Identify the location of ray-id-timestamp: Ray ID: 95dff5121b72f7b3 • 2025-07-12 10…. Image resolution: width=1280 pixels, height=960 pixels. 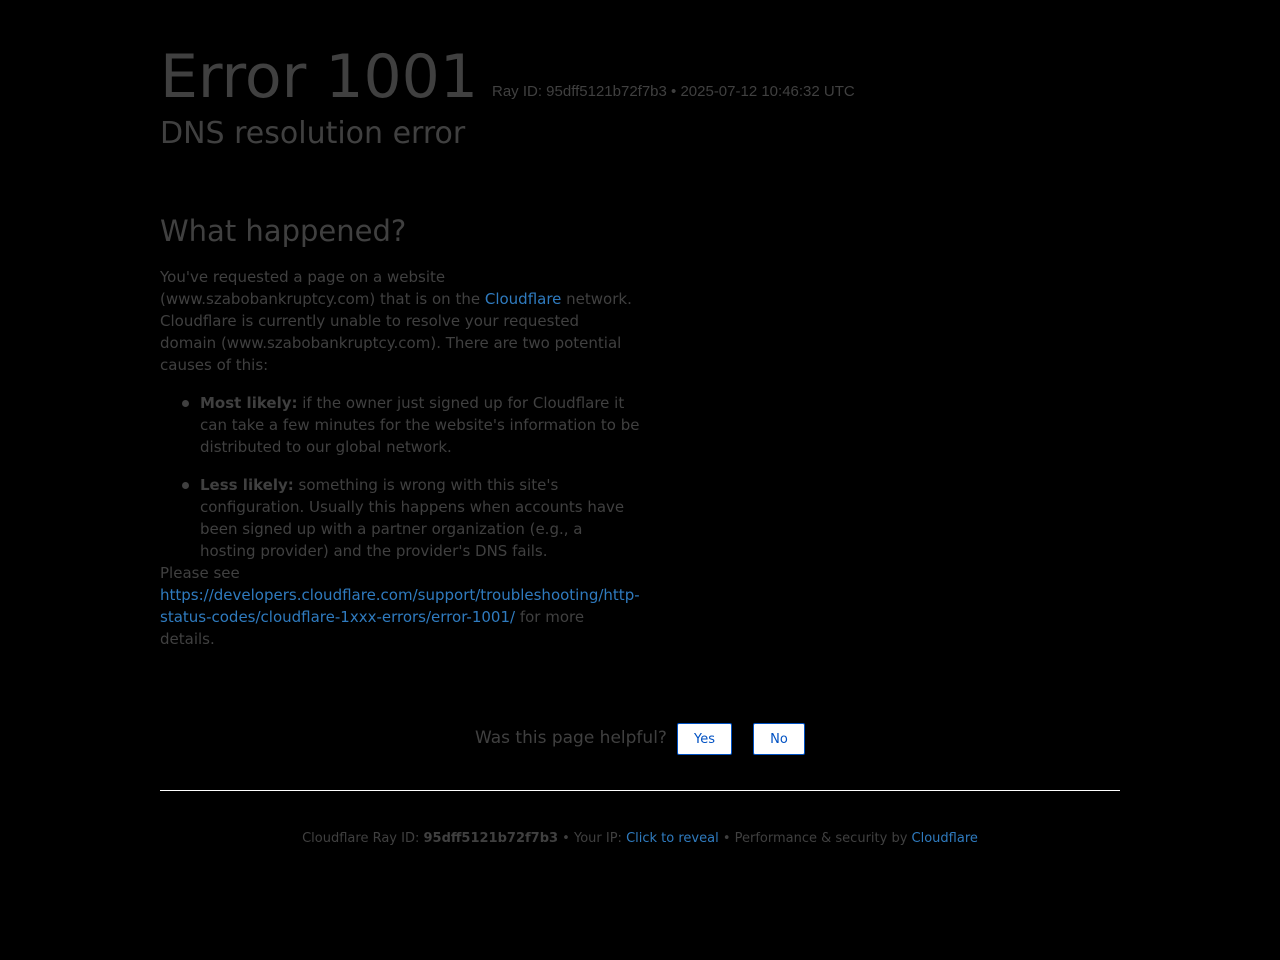
(673, 91).